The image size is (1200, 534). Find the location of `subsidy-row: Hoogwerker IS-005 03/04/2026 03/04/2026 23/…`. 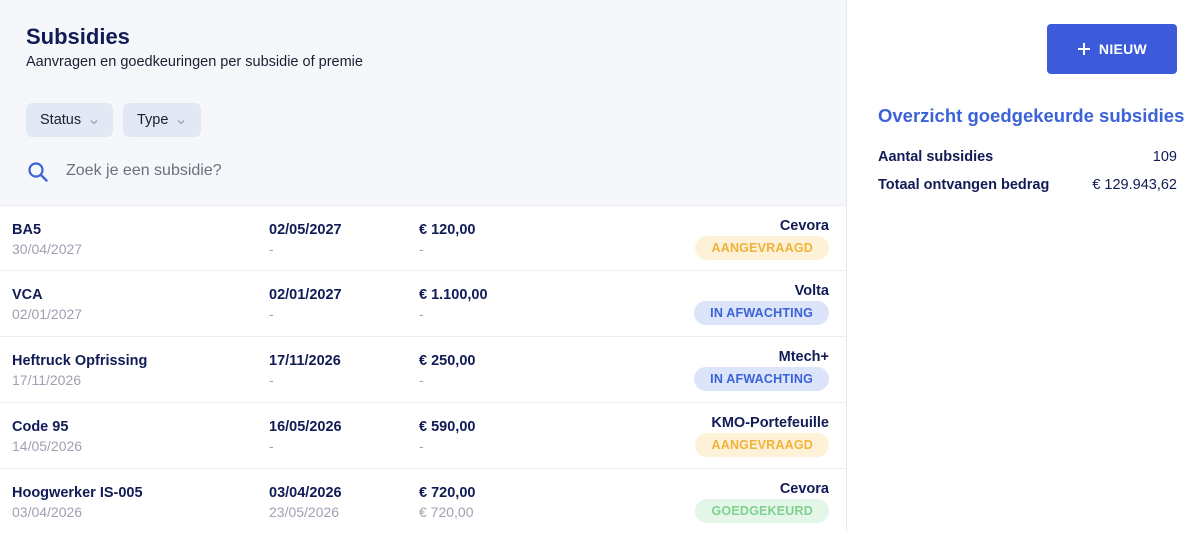

subsidy-row: Hoogwerker IS-005 03/04/2026 03/04/2026 23/… is located at coordinates (423, 501).